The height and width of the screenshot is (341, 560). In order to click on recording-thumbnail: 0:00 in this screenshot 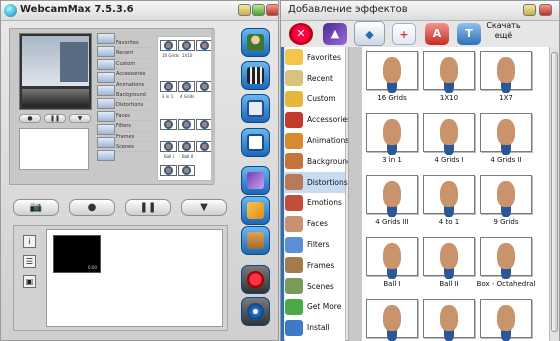, I will do `click(77, 254)`.